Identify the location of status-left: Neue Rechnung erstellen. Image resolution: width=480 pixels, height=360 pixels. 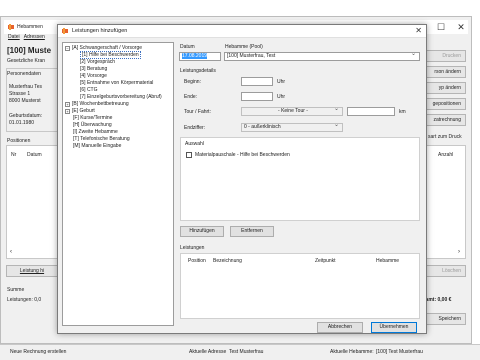
(38, 352).